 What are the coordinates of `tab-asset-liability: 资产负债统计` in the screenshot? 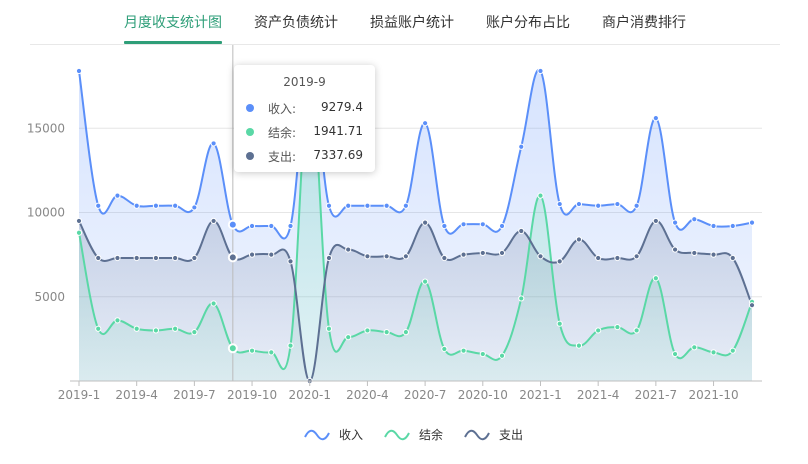 It's located at (296, 22).